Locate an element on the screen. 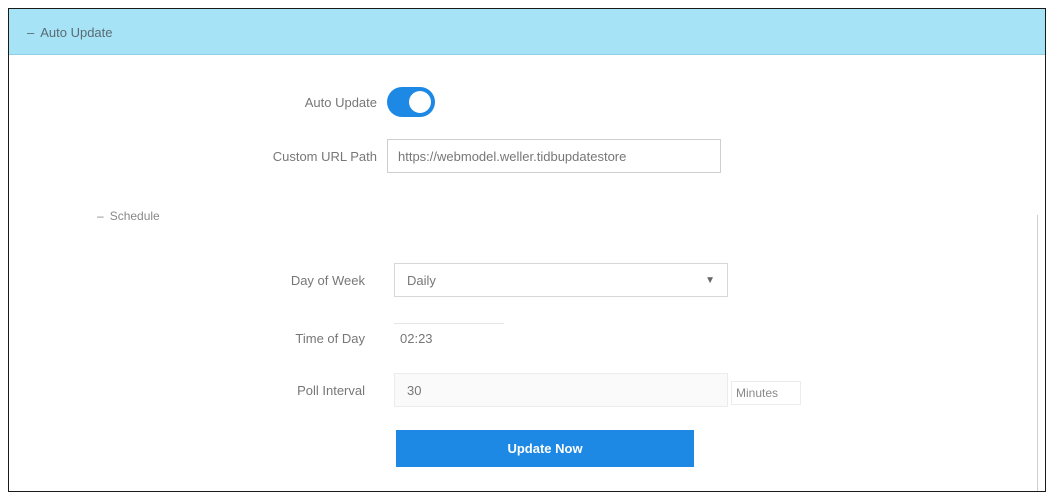 This screenshot has height=502, width=1056. panel-title: Auto Update is located at coordinates (76, 32).